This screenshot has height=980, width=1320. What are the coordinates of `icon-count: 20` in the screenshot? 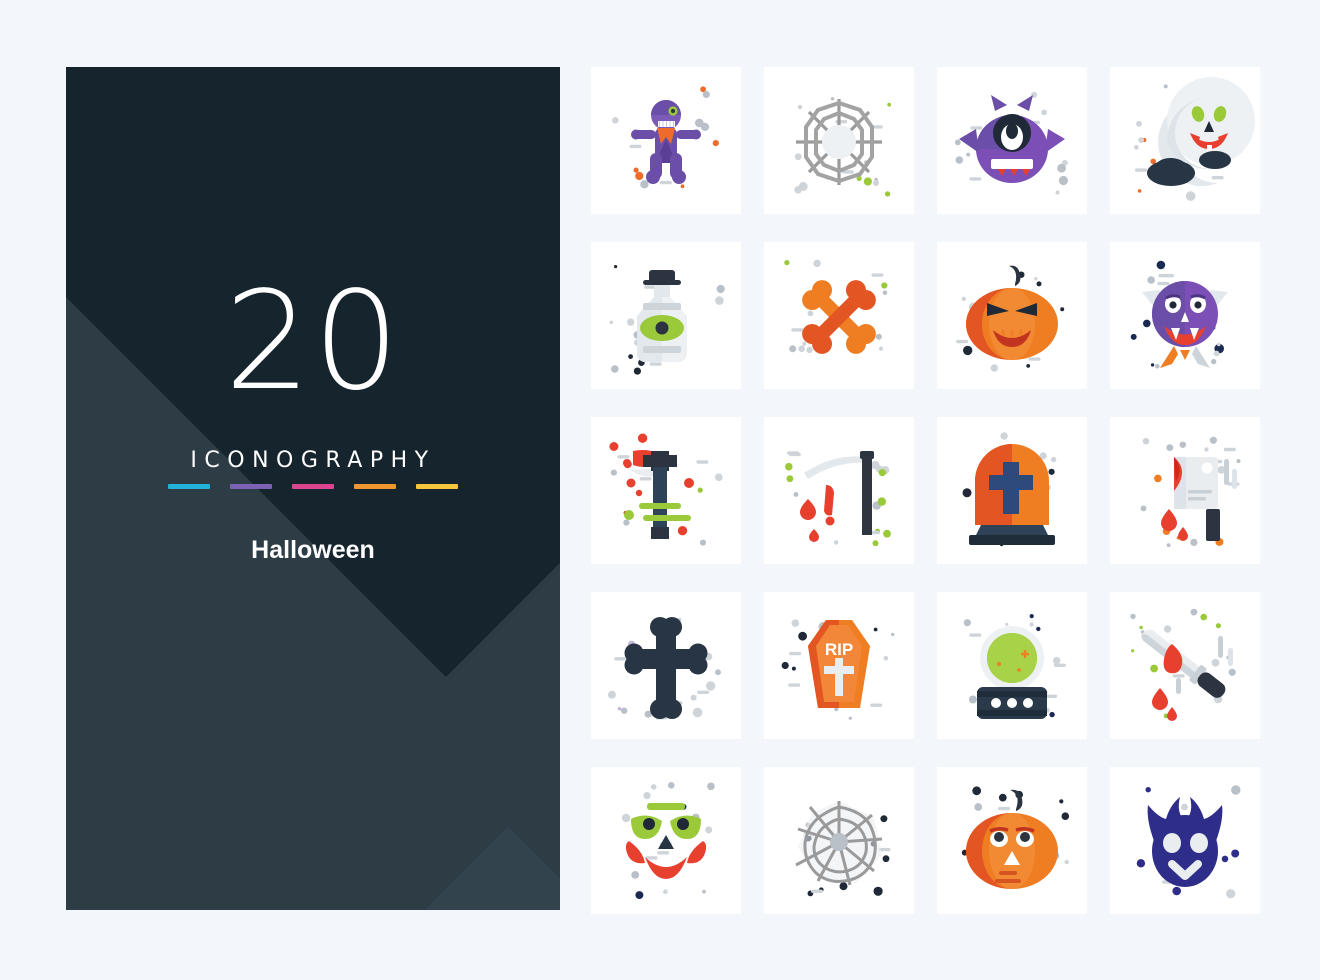 It's located at (313, 342).